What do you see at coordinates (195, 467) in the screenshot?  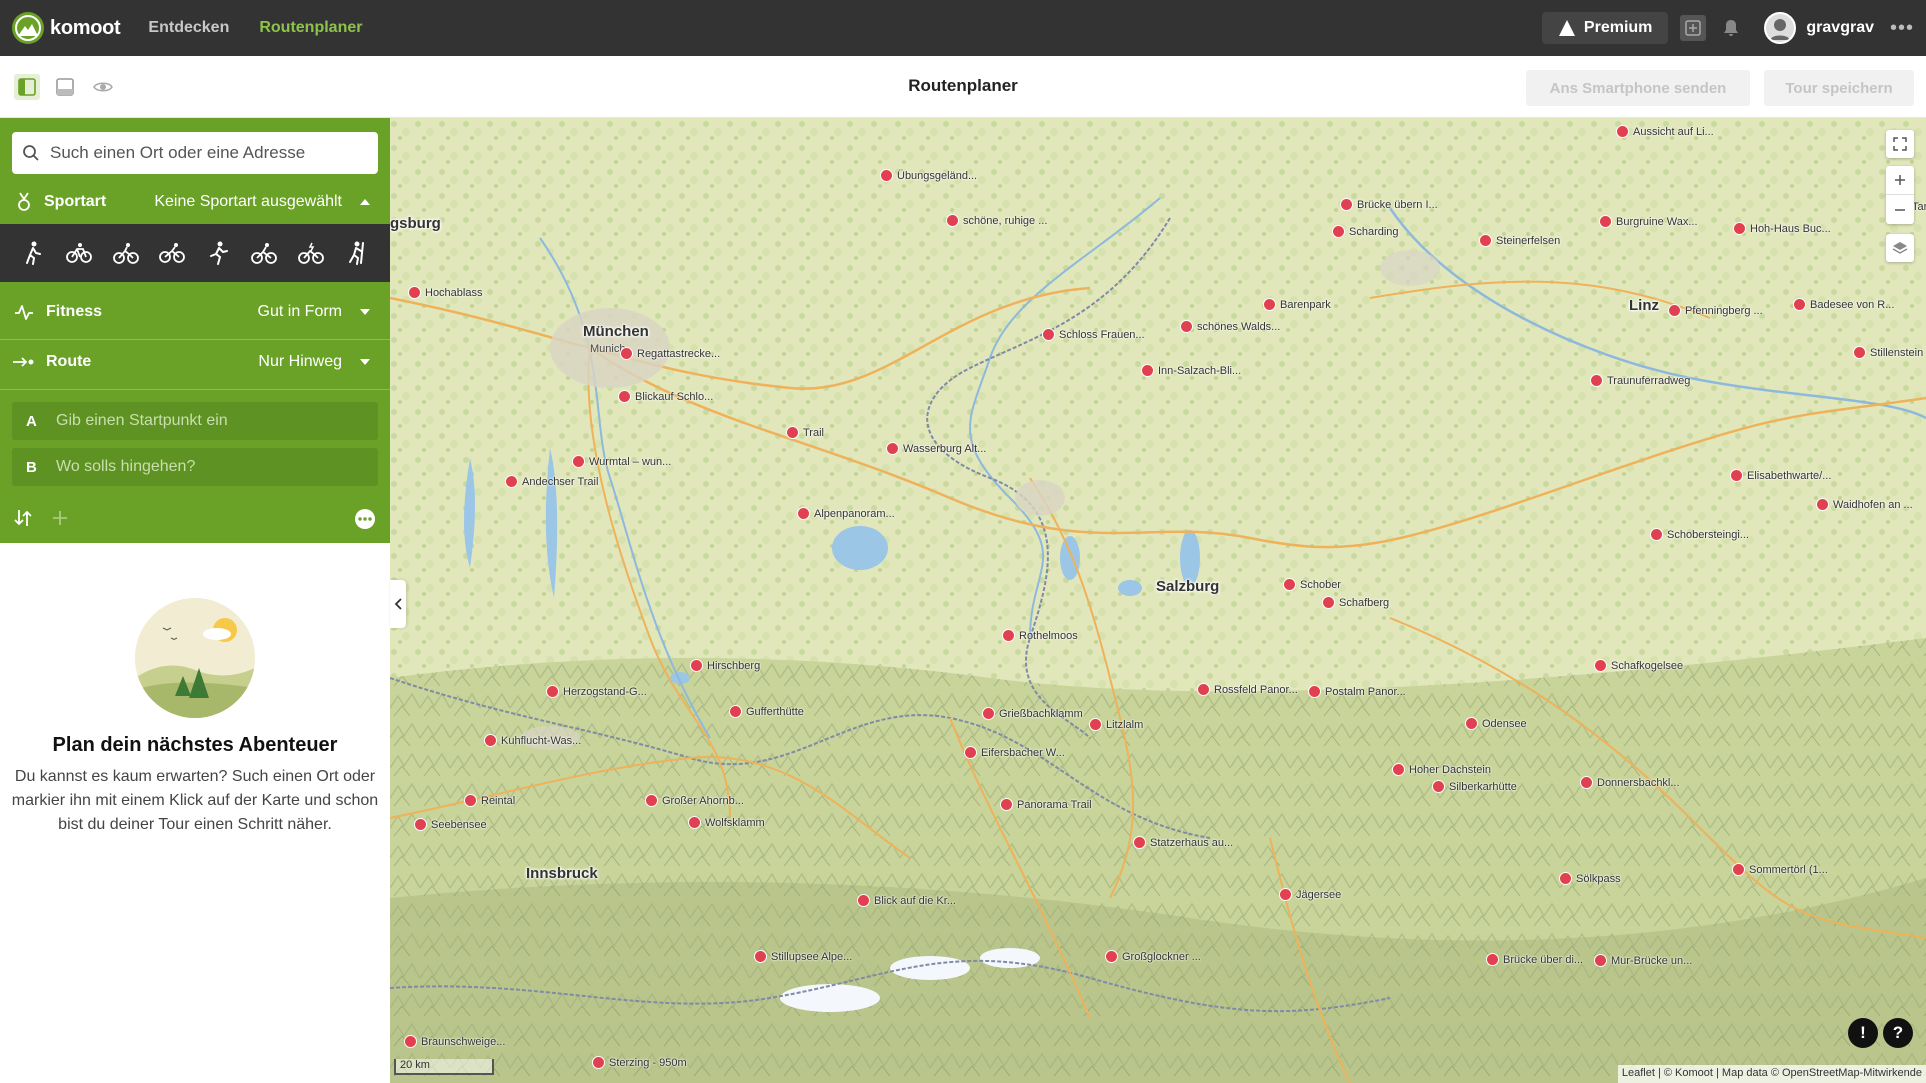 I see `waypoint-destination: B Wo solls hingehen?` at bounding box center [195, 467].